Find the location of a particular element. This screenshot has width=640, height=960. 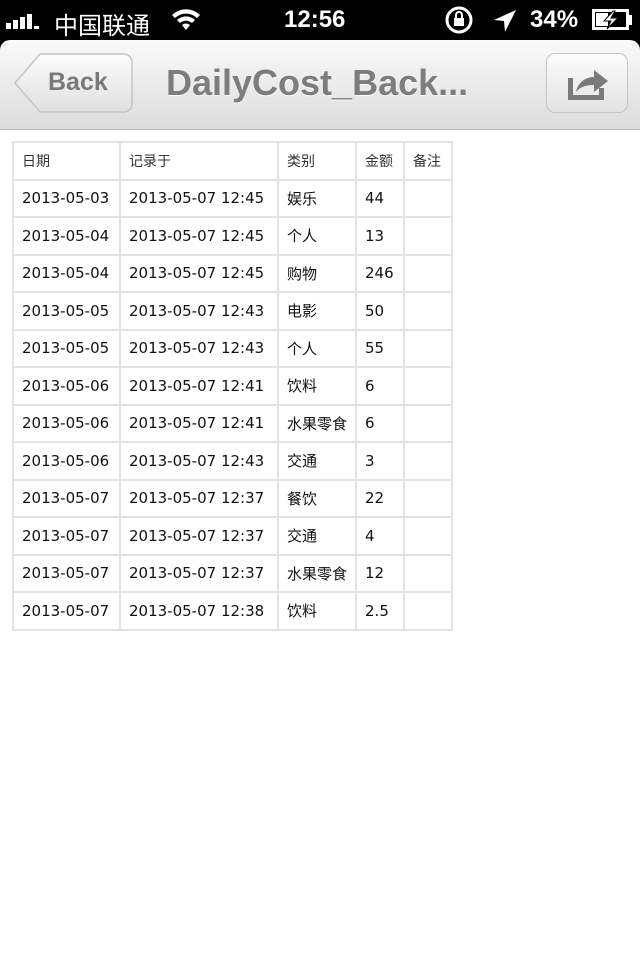

status-bar: 中国联通 12:56 34% is located at coordinates (320, 20).